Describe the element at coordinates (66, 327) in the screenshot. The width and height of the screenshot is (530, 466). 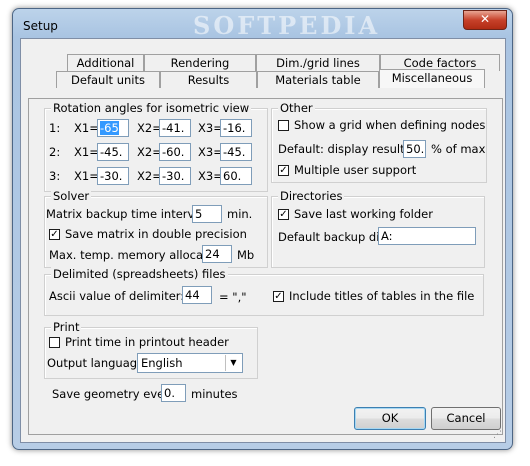
I see `print-group-title: Print` at that location.